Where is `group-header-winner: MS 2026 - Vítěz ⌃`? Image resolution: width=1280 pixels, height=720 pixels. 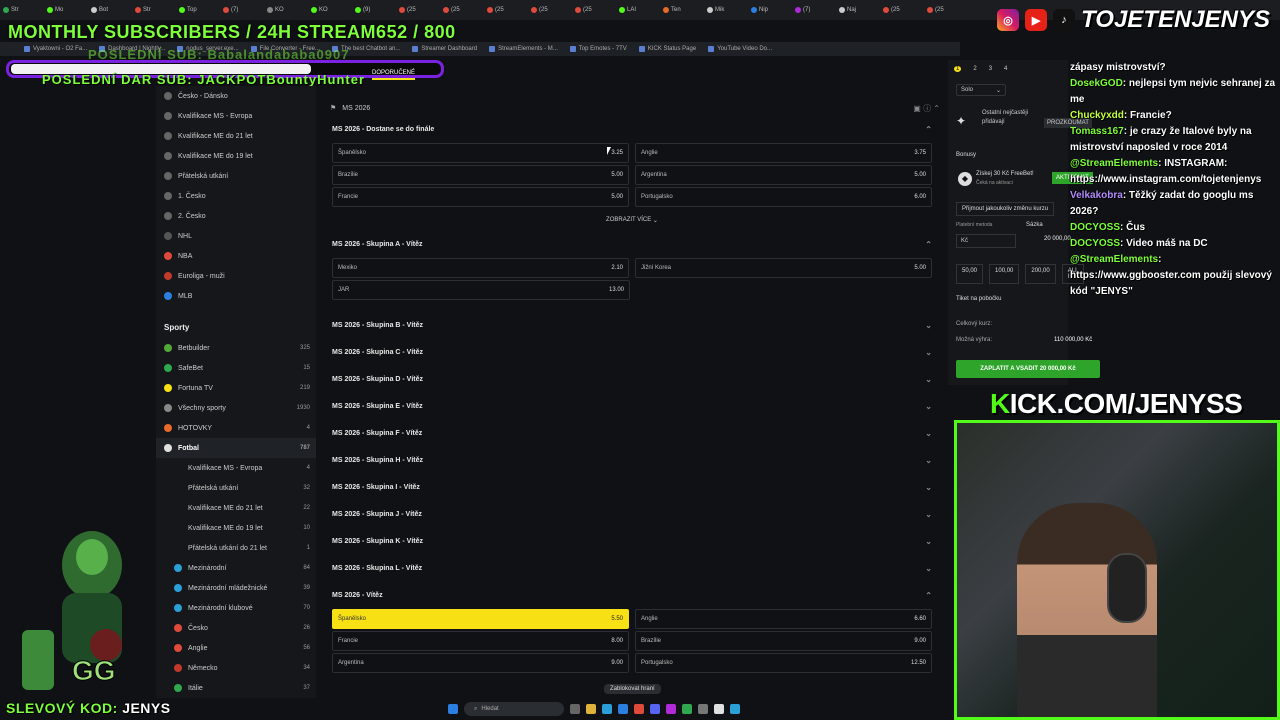 group-header-winner: MS 2026 - Vítěz ⌃ is located at coordinates (632, 595).